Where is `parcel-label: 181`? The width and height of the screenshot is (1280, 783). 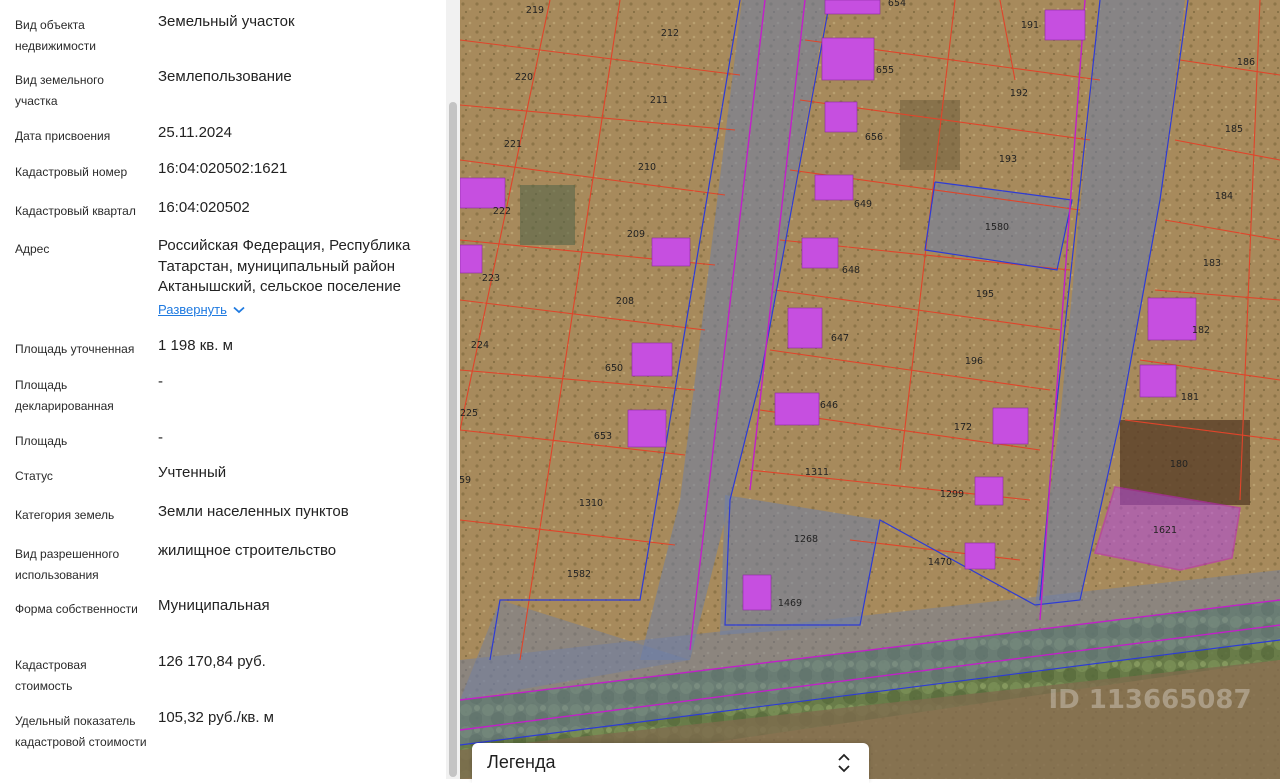
parcel-label: 181 is located at coordinates (1190, 397).